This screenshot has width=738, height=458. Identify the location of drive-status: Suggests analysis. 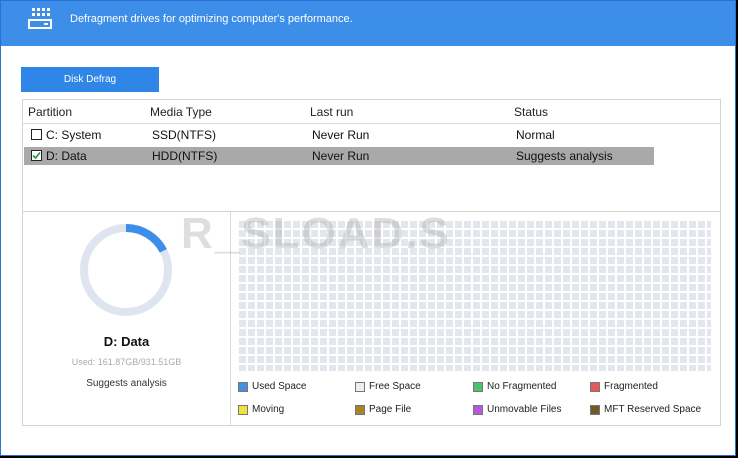
(126, 383).